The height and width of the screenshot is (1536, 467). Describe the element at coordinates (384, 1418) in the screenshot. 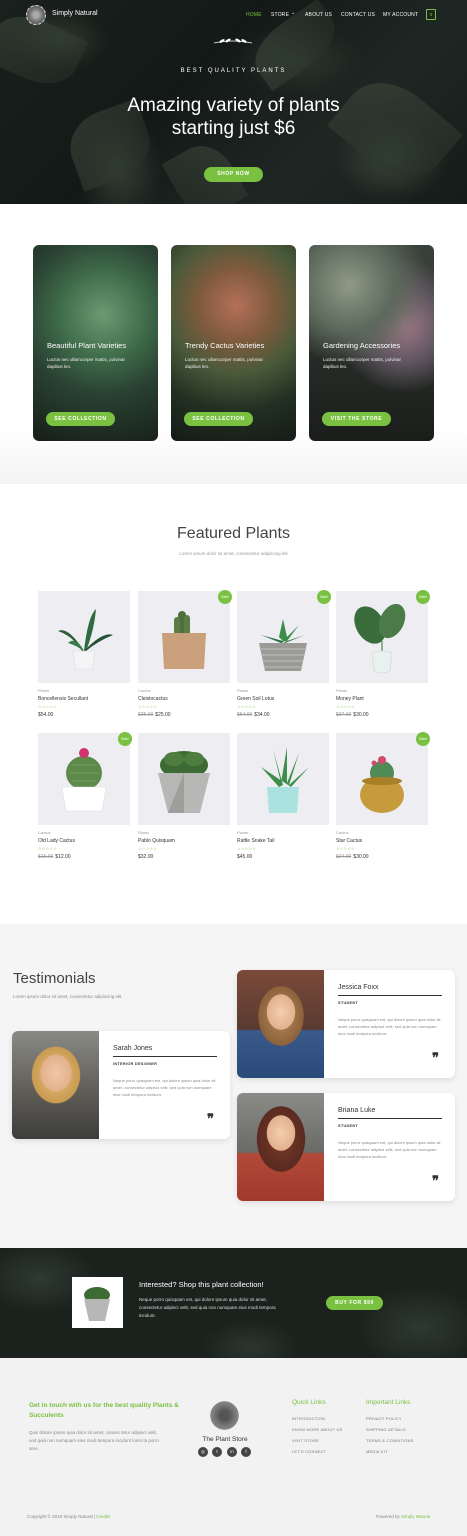

I see `footer-link: PRIVACY POLICY` at that location.